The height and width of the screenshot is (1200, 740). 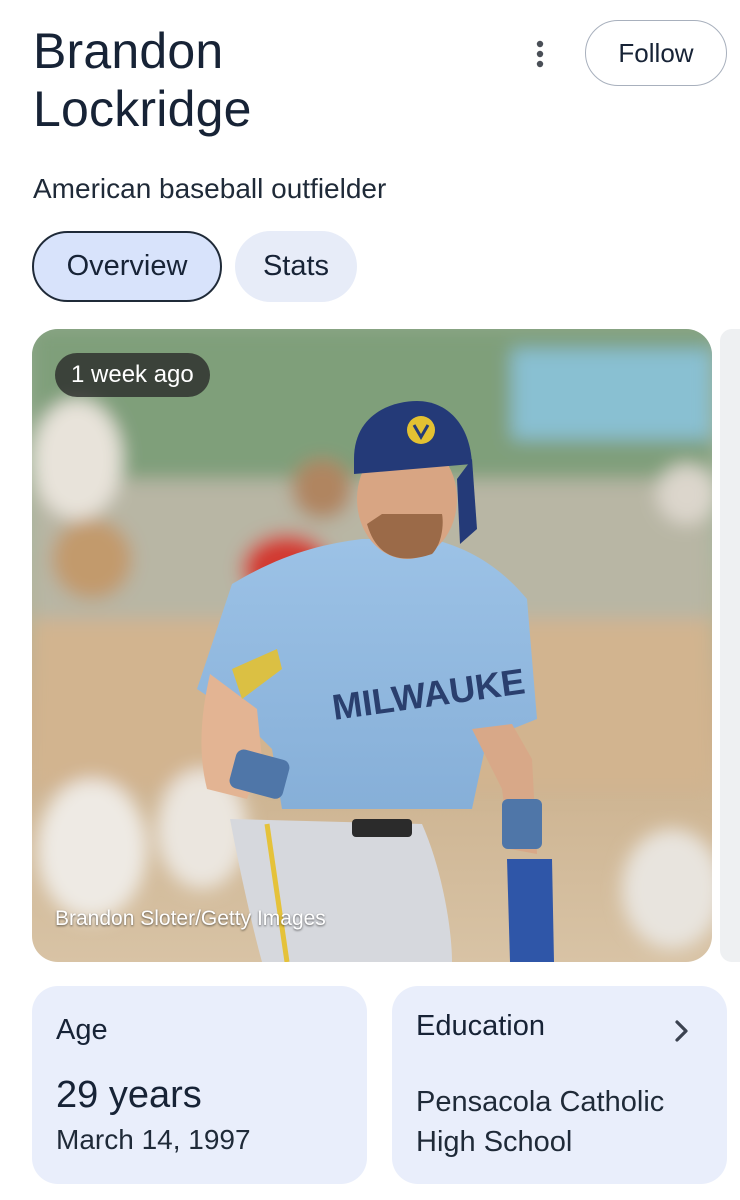 I want to click on birth-date: March 14, 1997, so click(x=153, y=1139).